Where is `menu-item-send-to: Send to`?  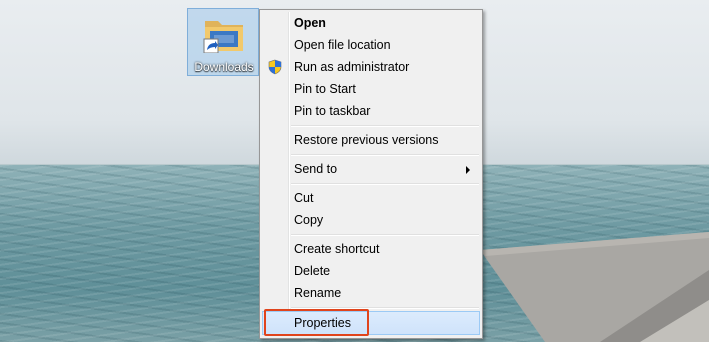
menu-item-send-to: Send to is located at coordinates (371, 169).